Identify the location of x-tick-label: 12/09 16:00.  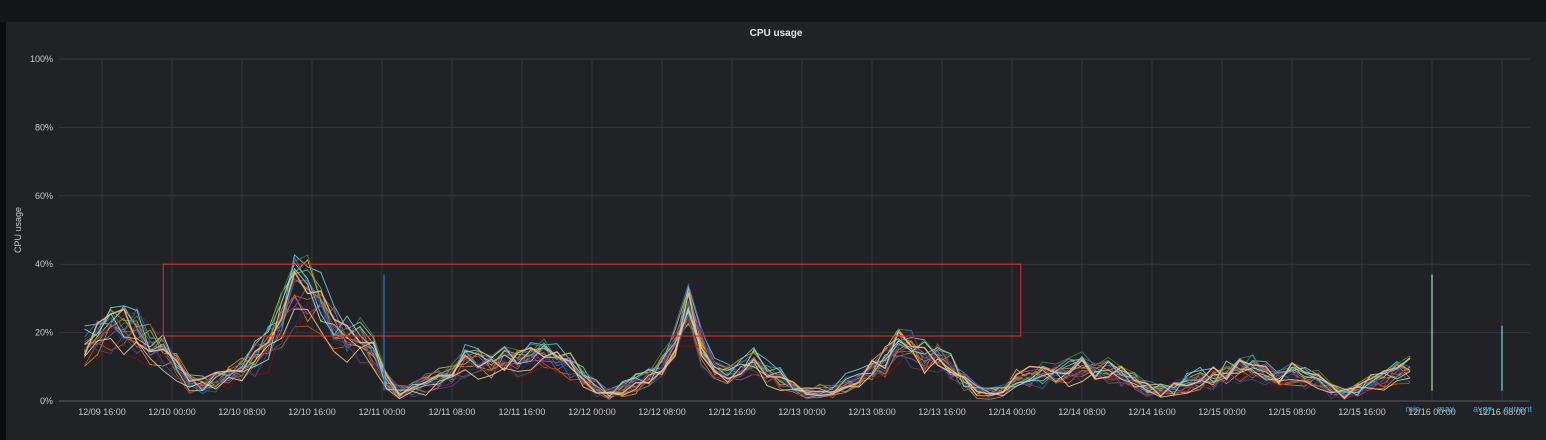
(102, 412).